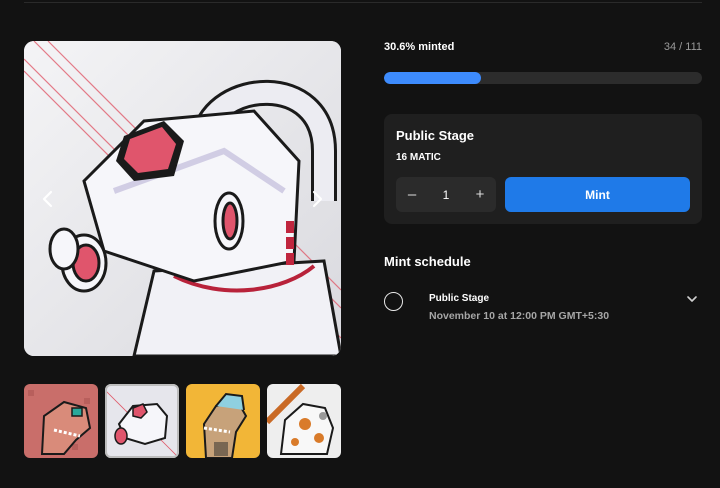 The image size is (720, 488). Describe the element at coordinates (597, 194) in the screenshot. I see `mint-button: Mint` at that location.